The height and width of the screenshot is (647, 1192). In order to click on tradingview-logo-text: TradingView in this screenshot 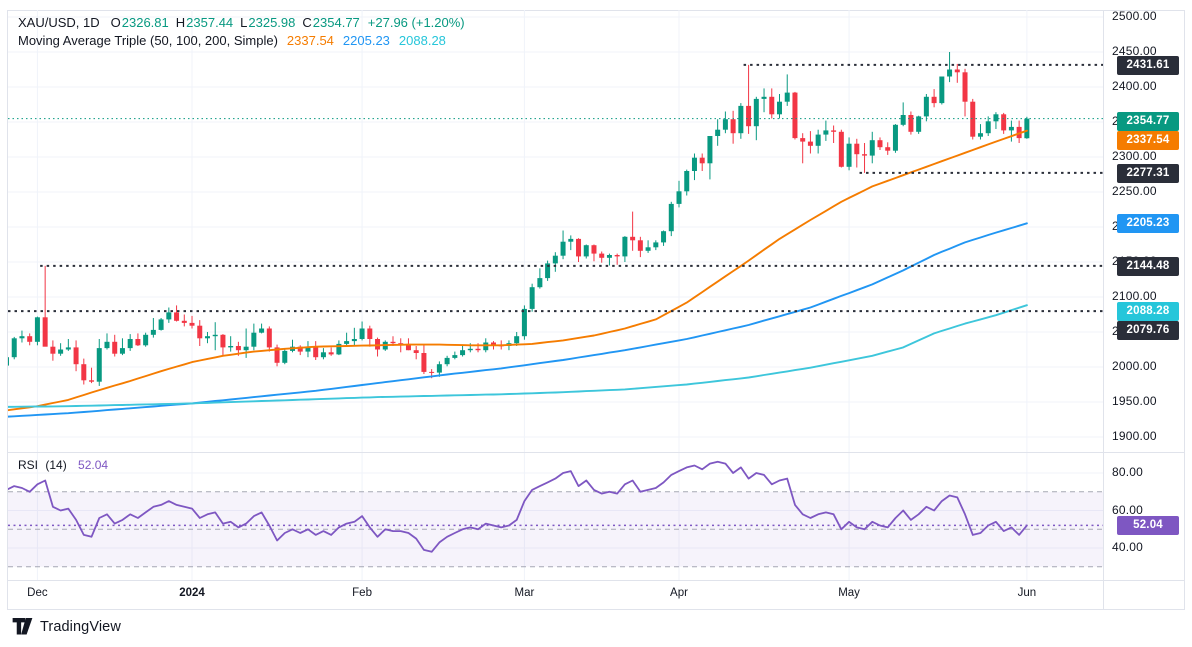, I will do `click(80, 626)`.